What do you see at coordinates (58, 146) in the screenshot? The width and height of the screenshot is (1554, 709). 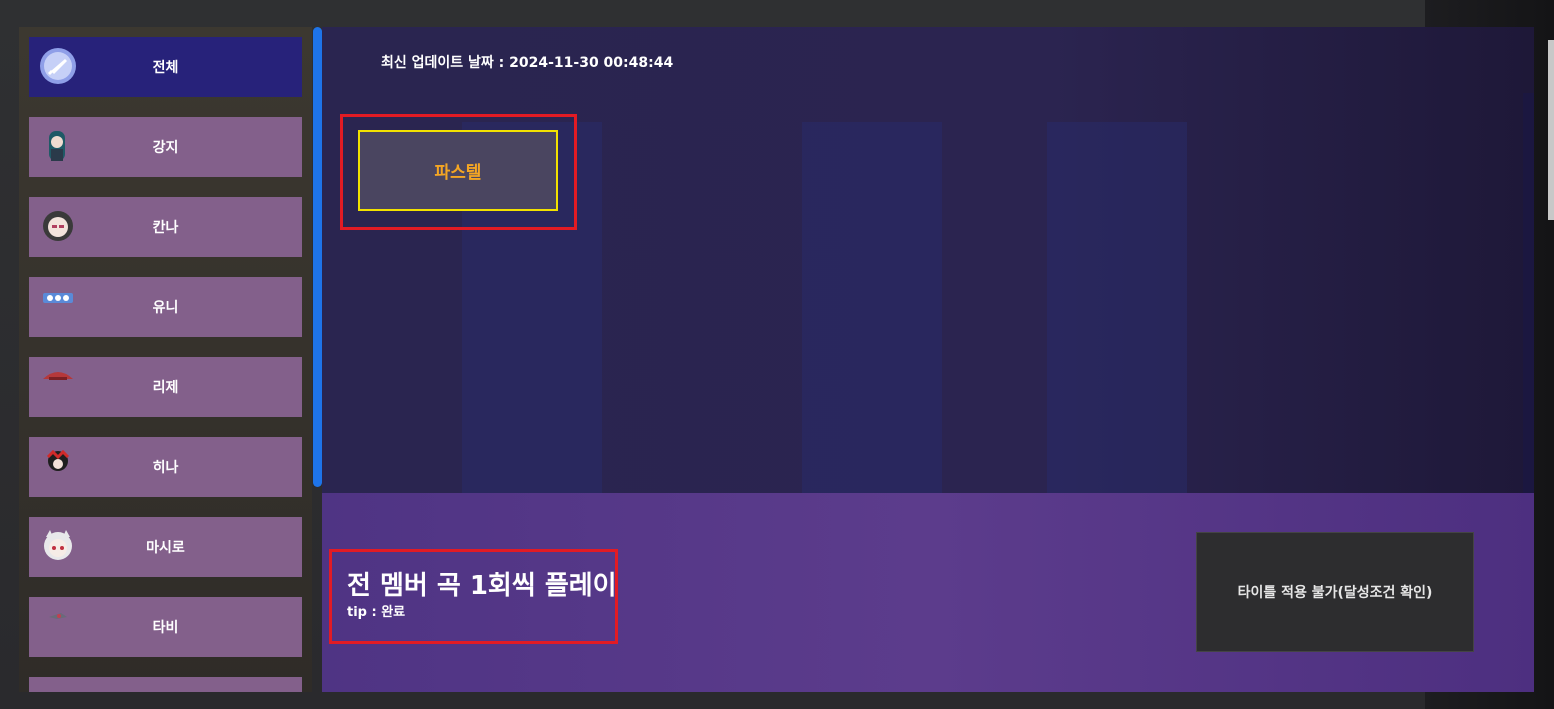 I see `gangji-avatar-icon` at bounding box center [58, 146].